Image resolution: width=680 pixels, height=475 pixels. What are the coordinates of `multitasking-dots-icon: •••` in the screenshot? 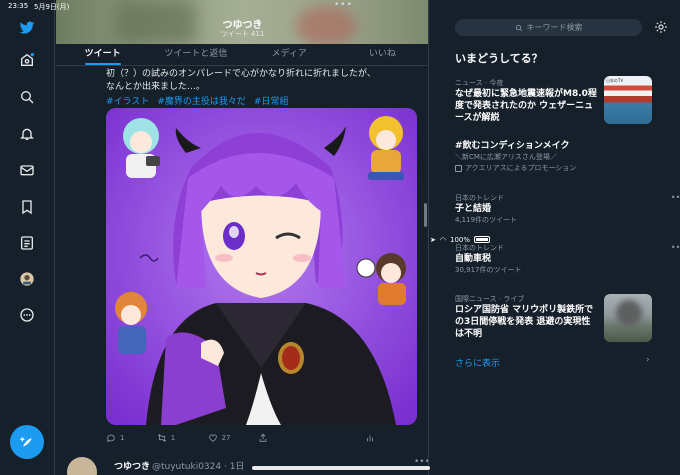 It's located at (343, 5).